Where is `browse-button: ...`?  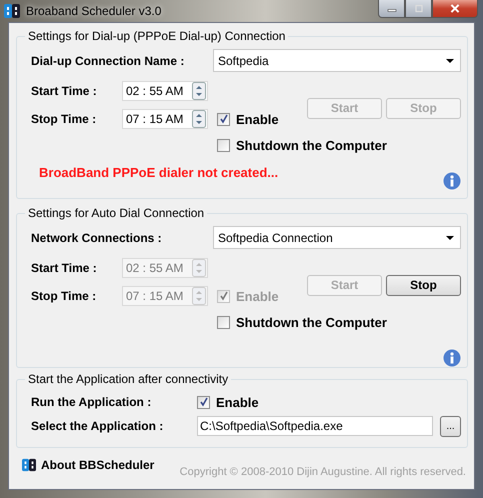 browse-button: ... is located at coordinates (450, 426).